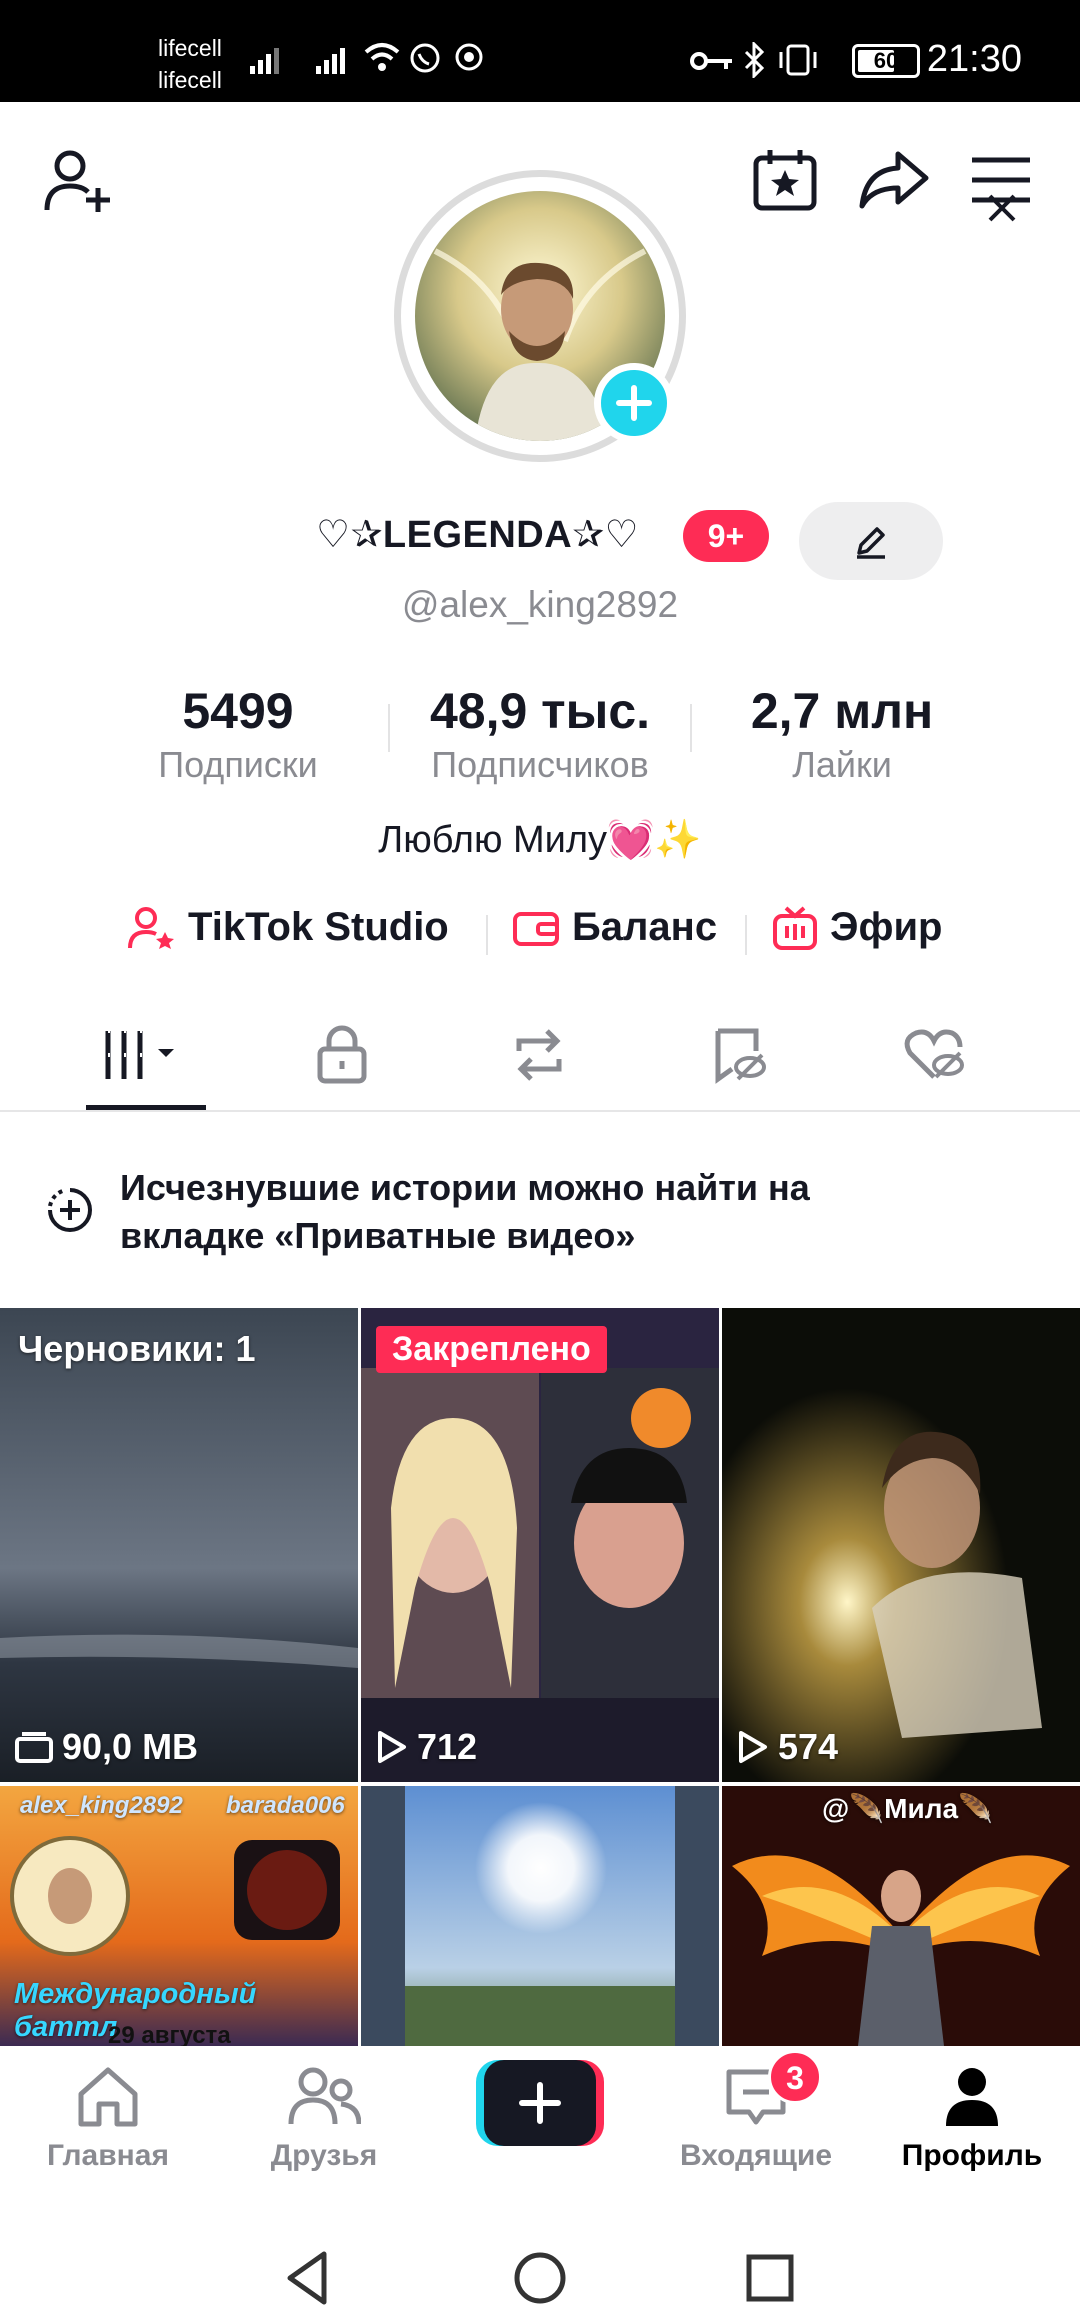 The image size is (1080, 2310). I want to click on carrier-2: lifecell, so click(190, 80).